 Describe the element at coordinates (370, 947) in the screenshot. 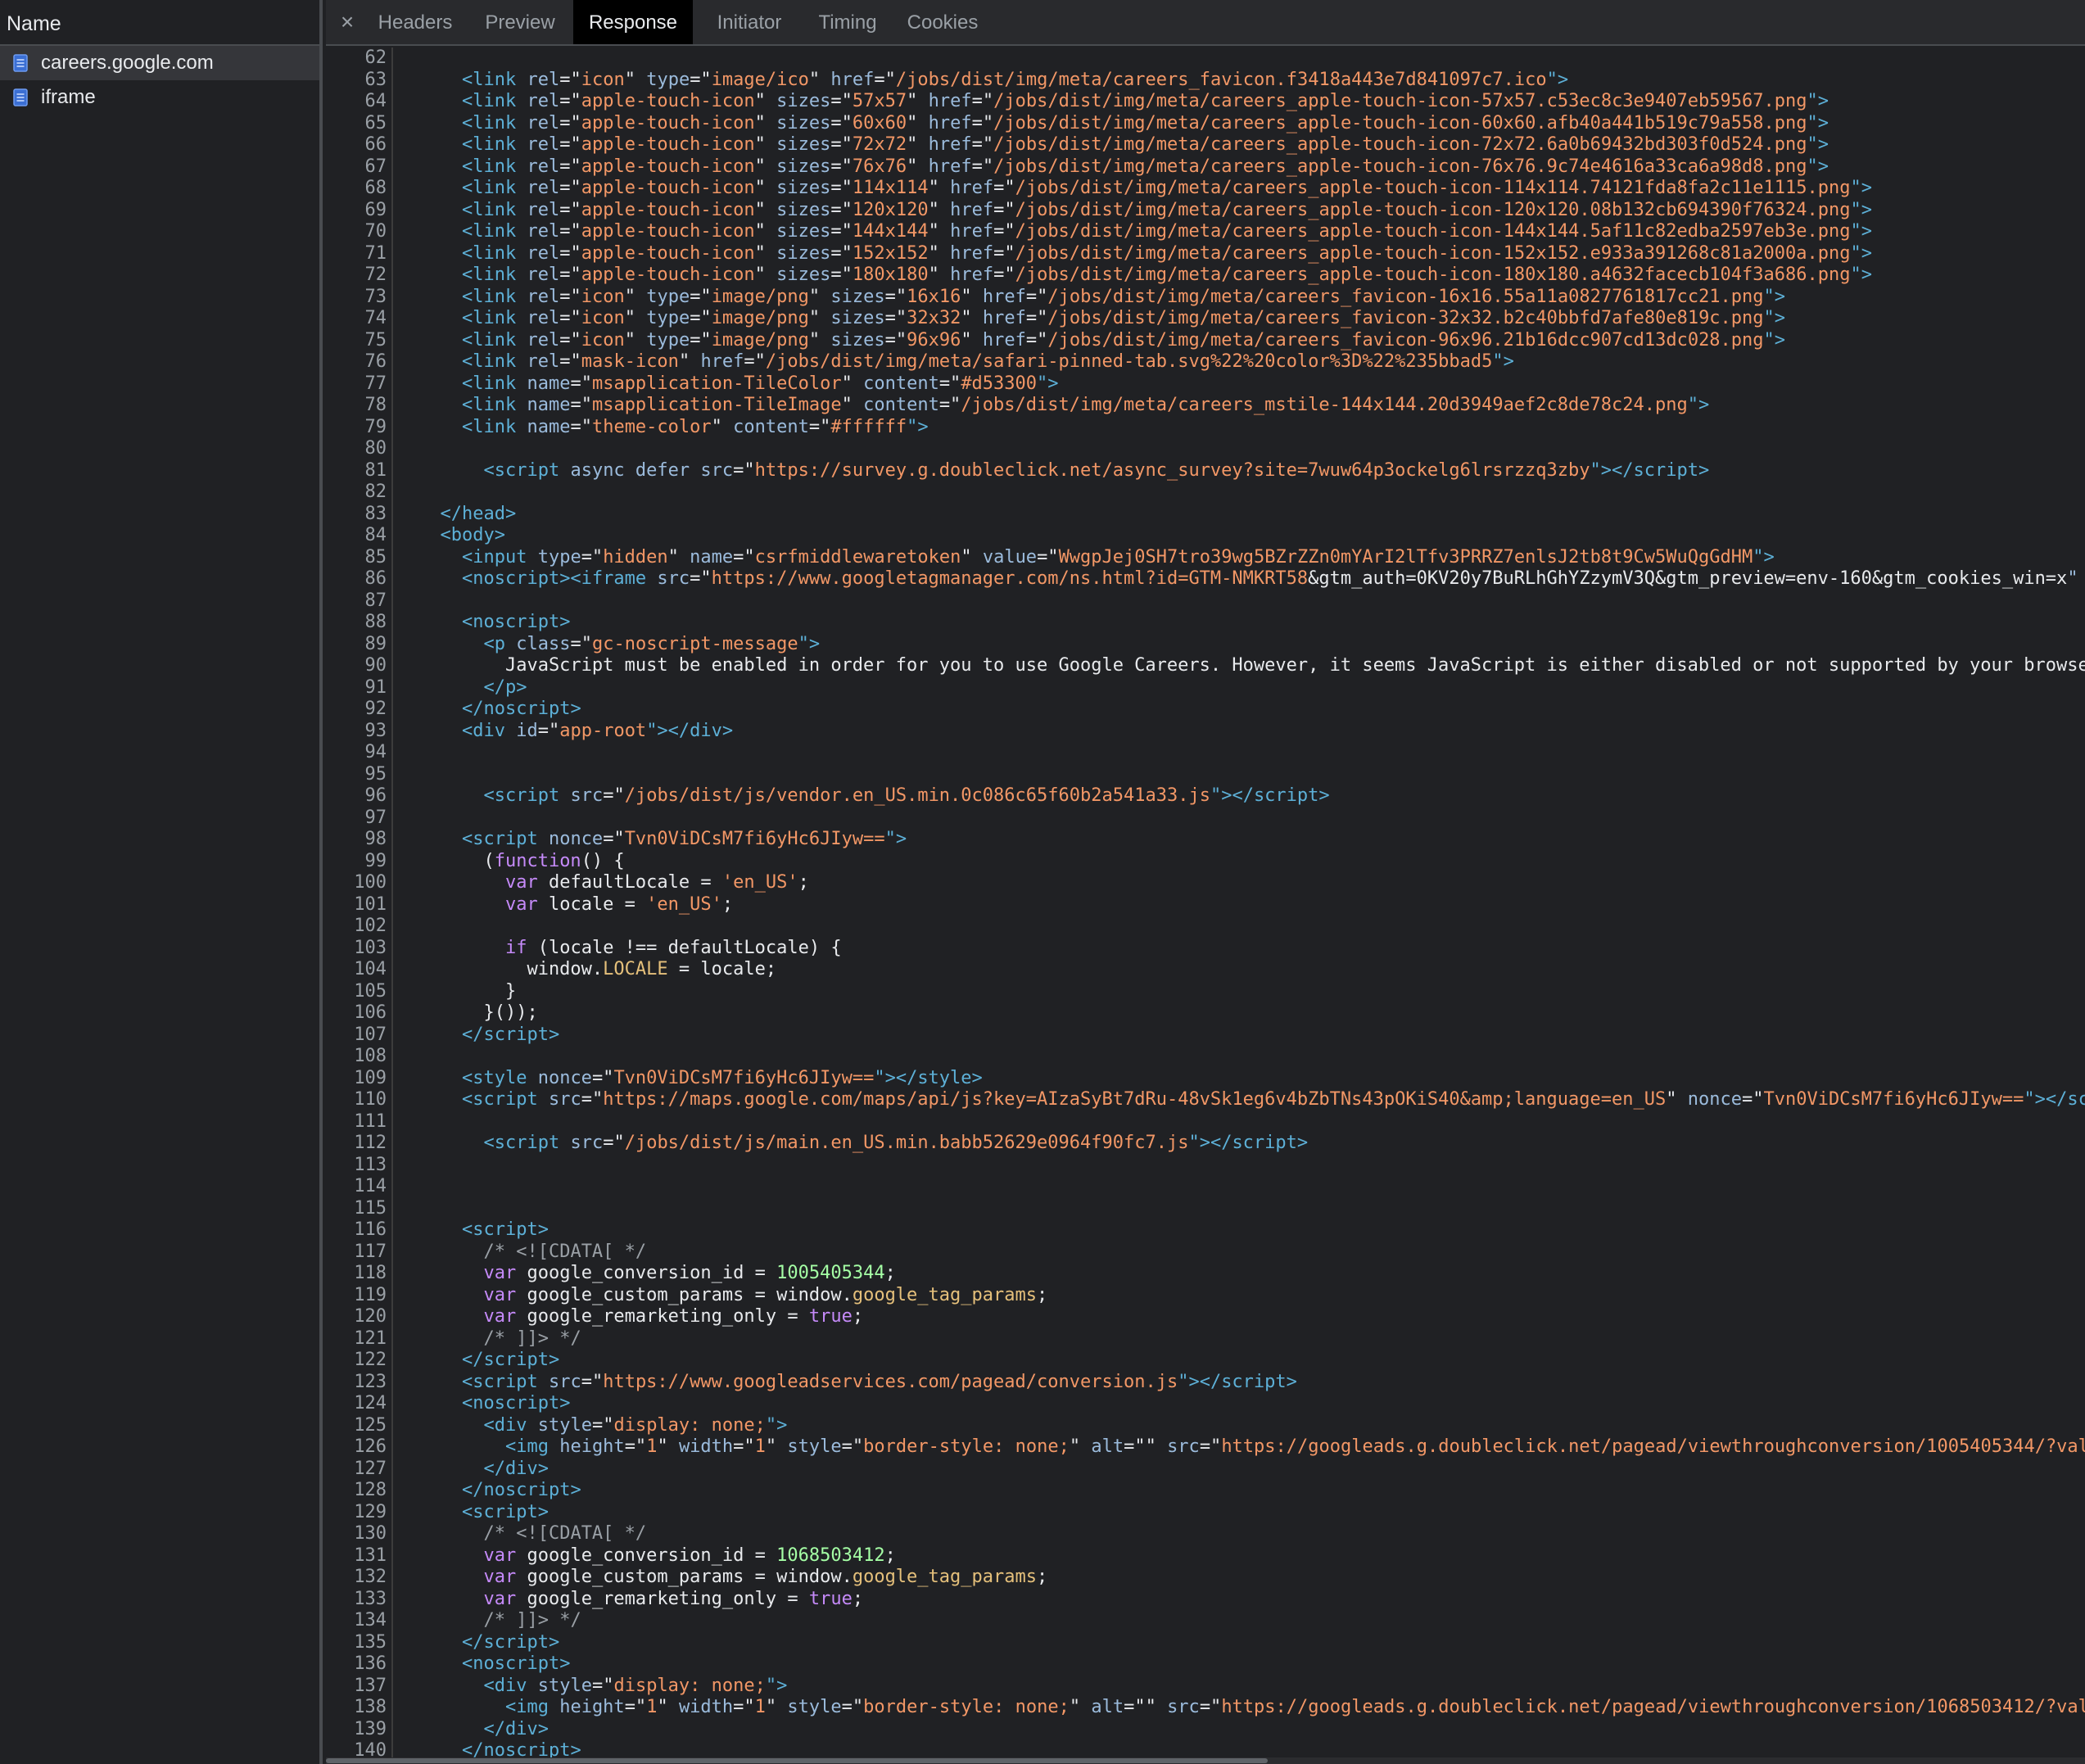

I see `line-number: 103` at that location.